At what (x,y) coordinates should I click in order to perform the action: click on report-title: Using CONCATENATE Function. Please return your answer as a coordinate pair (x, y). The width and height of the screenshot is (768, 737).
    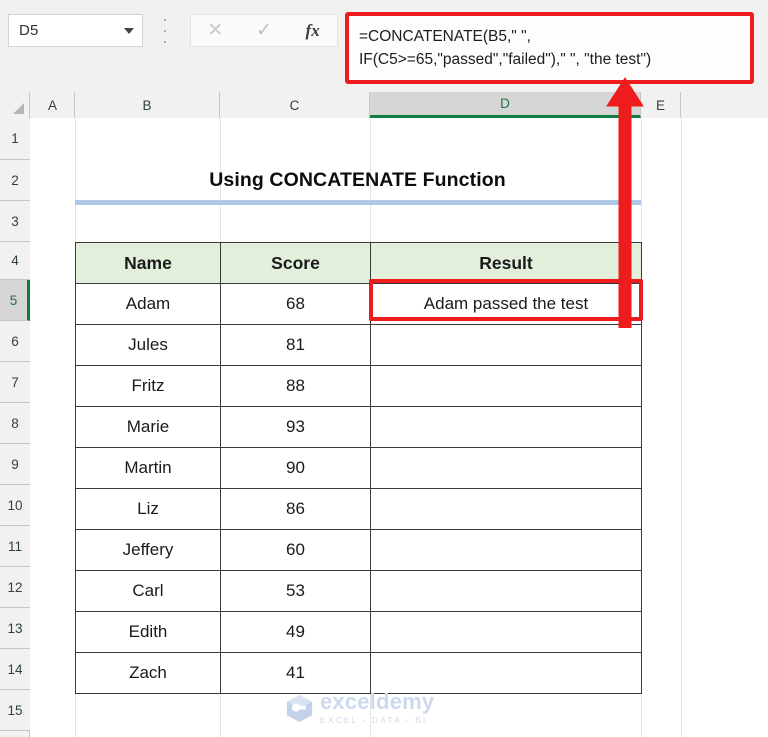
    Looking at the image, I should click on (357, 179).